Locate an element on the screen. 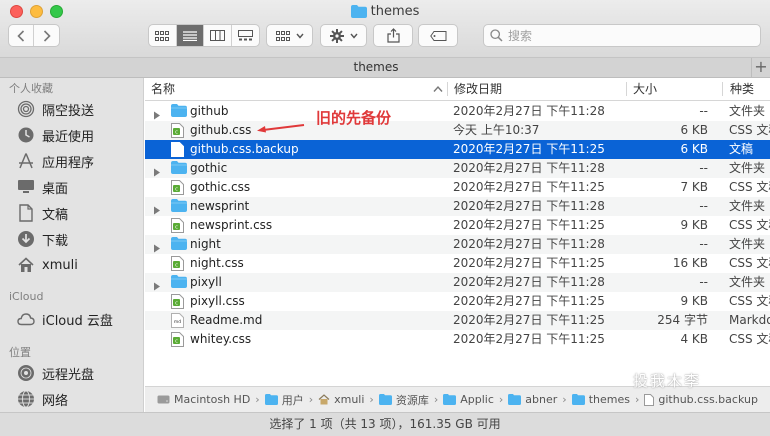  path-crumb: Applic is located at coordinates (468, 399).